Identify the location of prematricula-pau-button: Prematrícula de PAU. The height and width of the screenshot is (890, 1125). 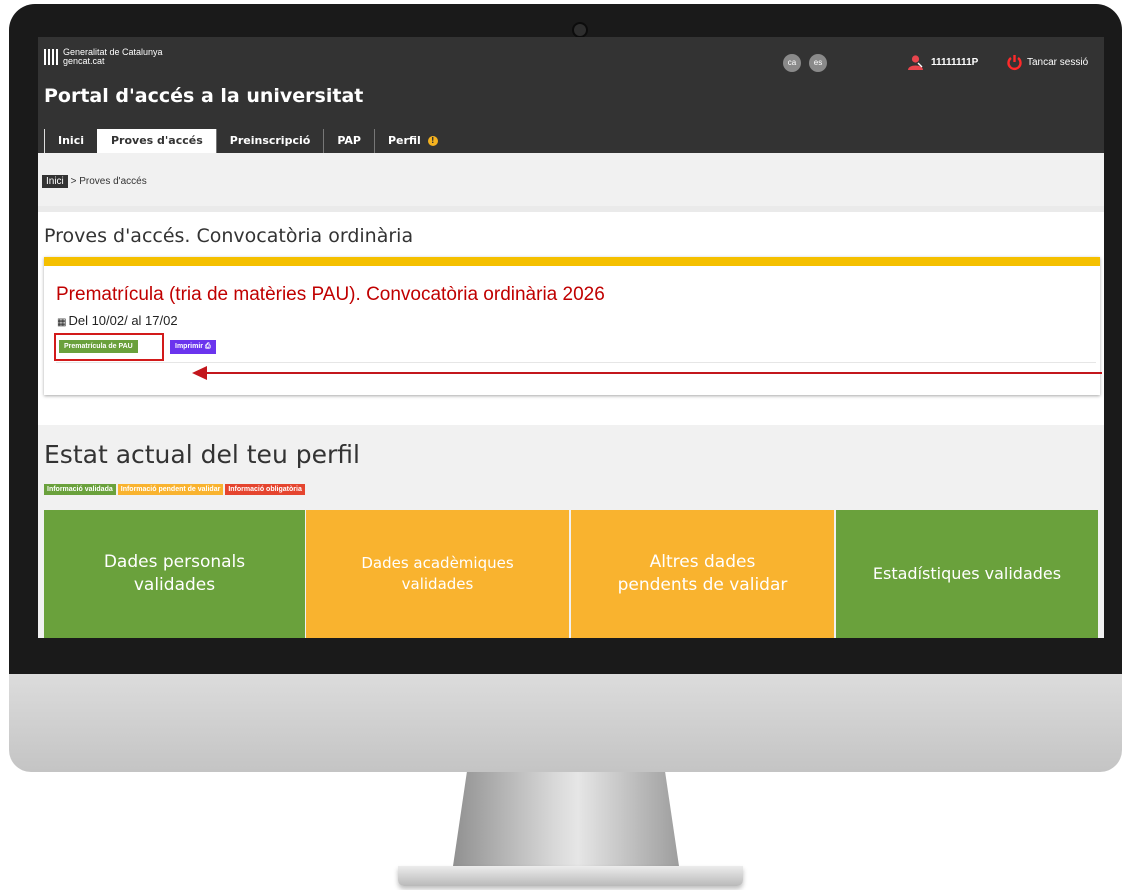
(98, 346).